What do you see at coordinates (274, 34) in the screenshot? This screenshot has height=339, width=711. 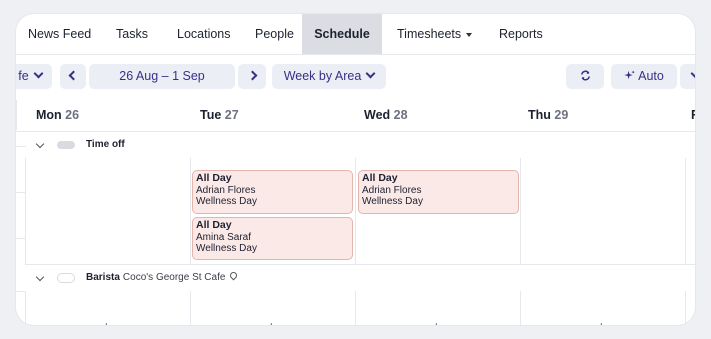 I see `nav-people: People` at bounding box center [274, 34].